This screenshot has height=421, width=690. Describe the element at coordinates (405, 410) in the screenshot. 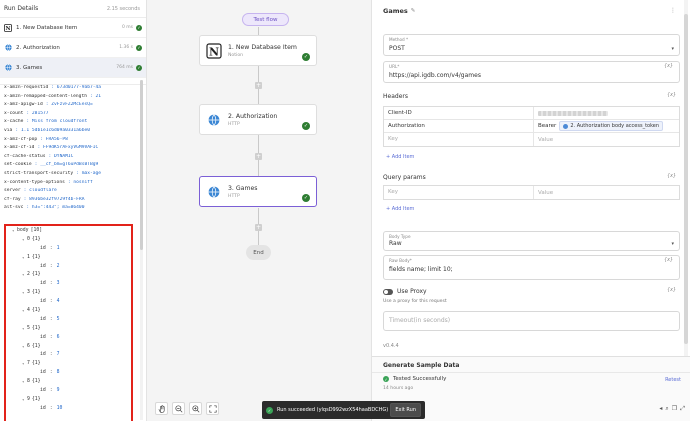

I see `exit-run-button: Exit Run` at that location.